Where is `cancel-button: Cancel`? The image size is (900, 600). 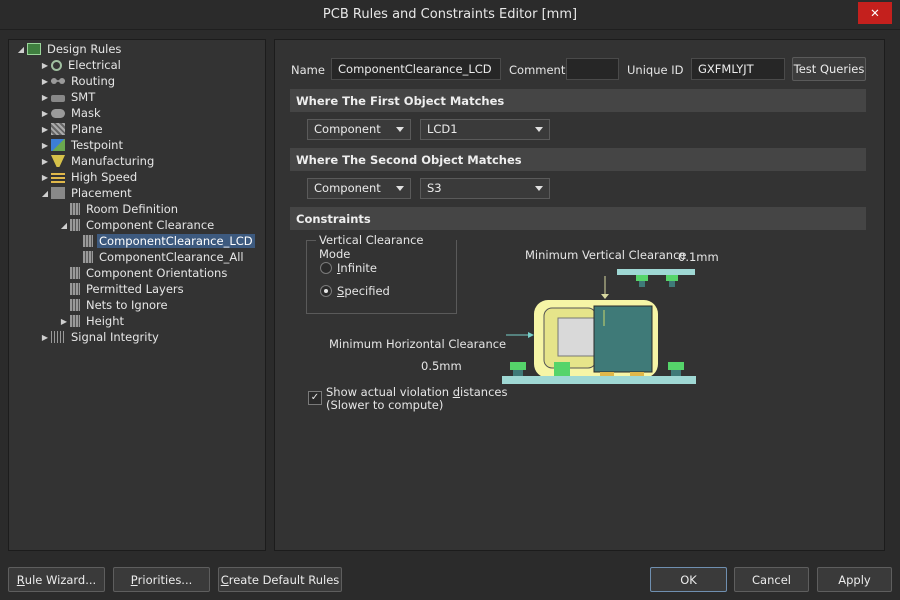
cancel-button: Cancel is located at coordinates (771, 579).